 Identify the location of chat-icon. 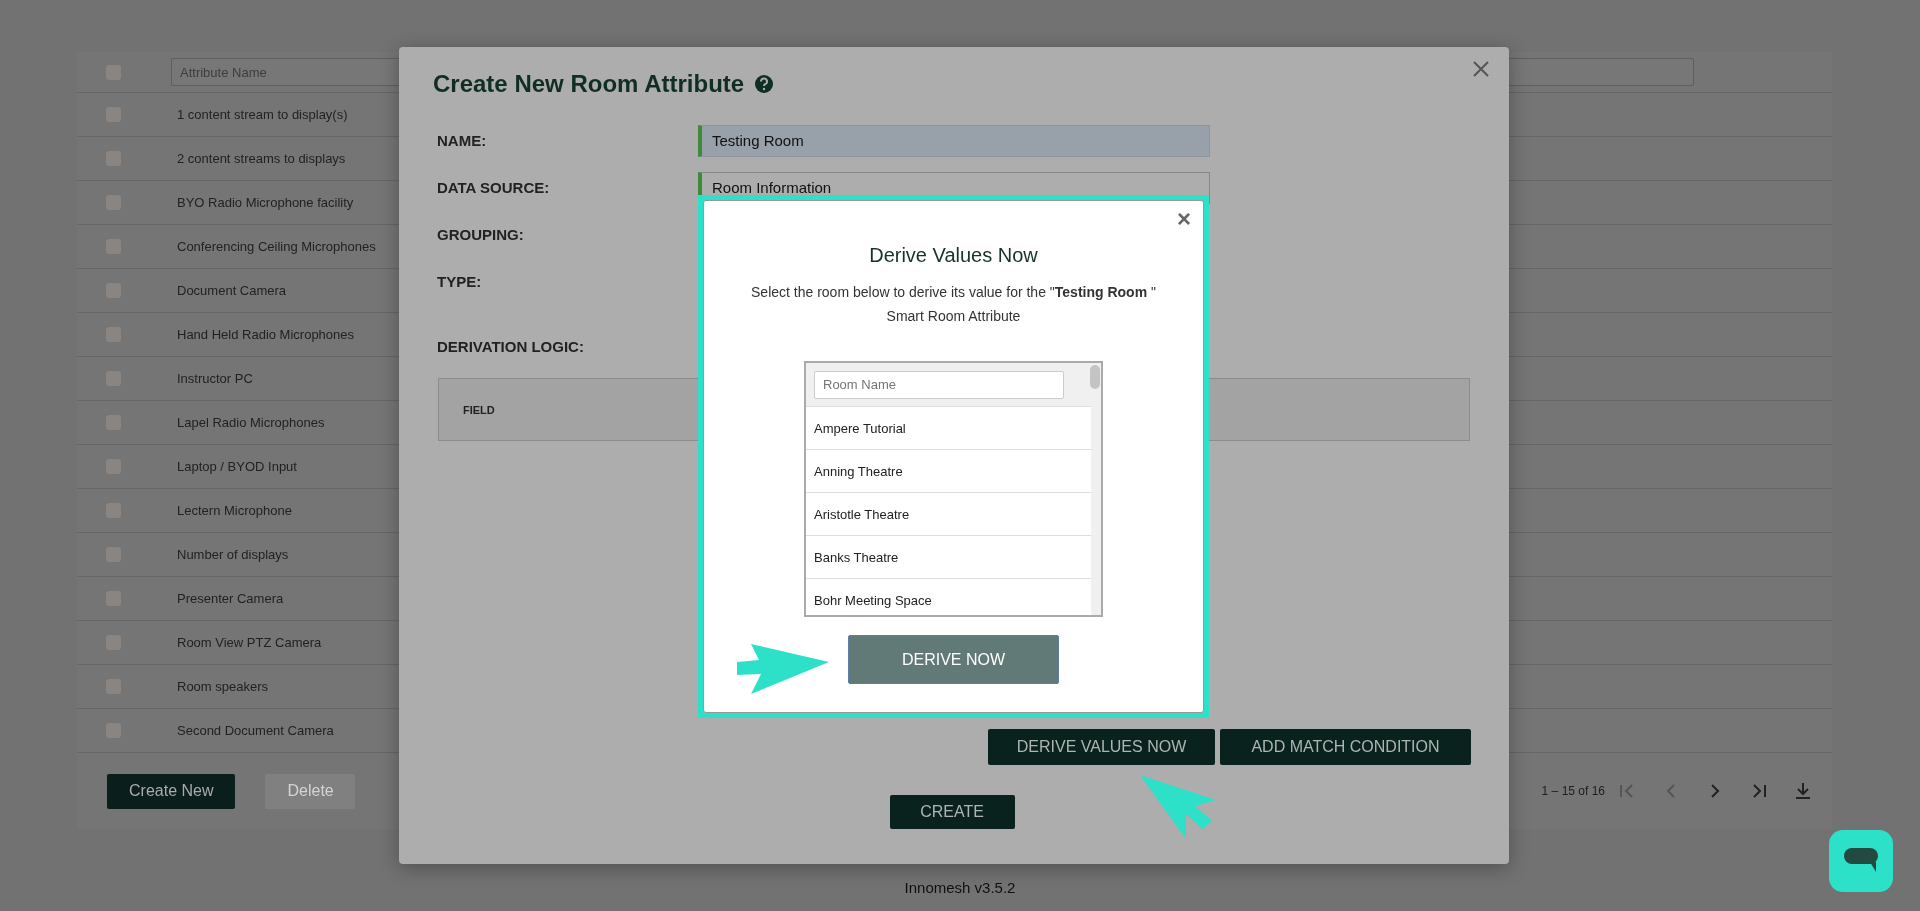
(1861, 861).